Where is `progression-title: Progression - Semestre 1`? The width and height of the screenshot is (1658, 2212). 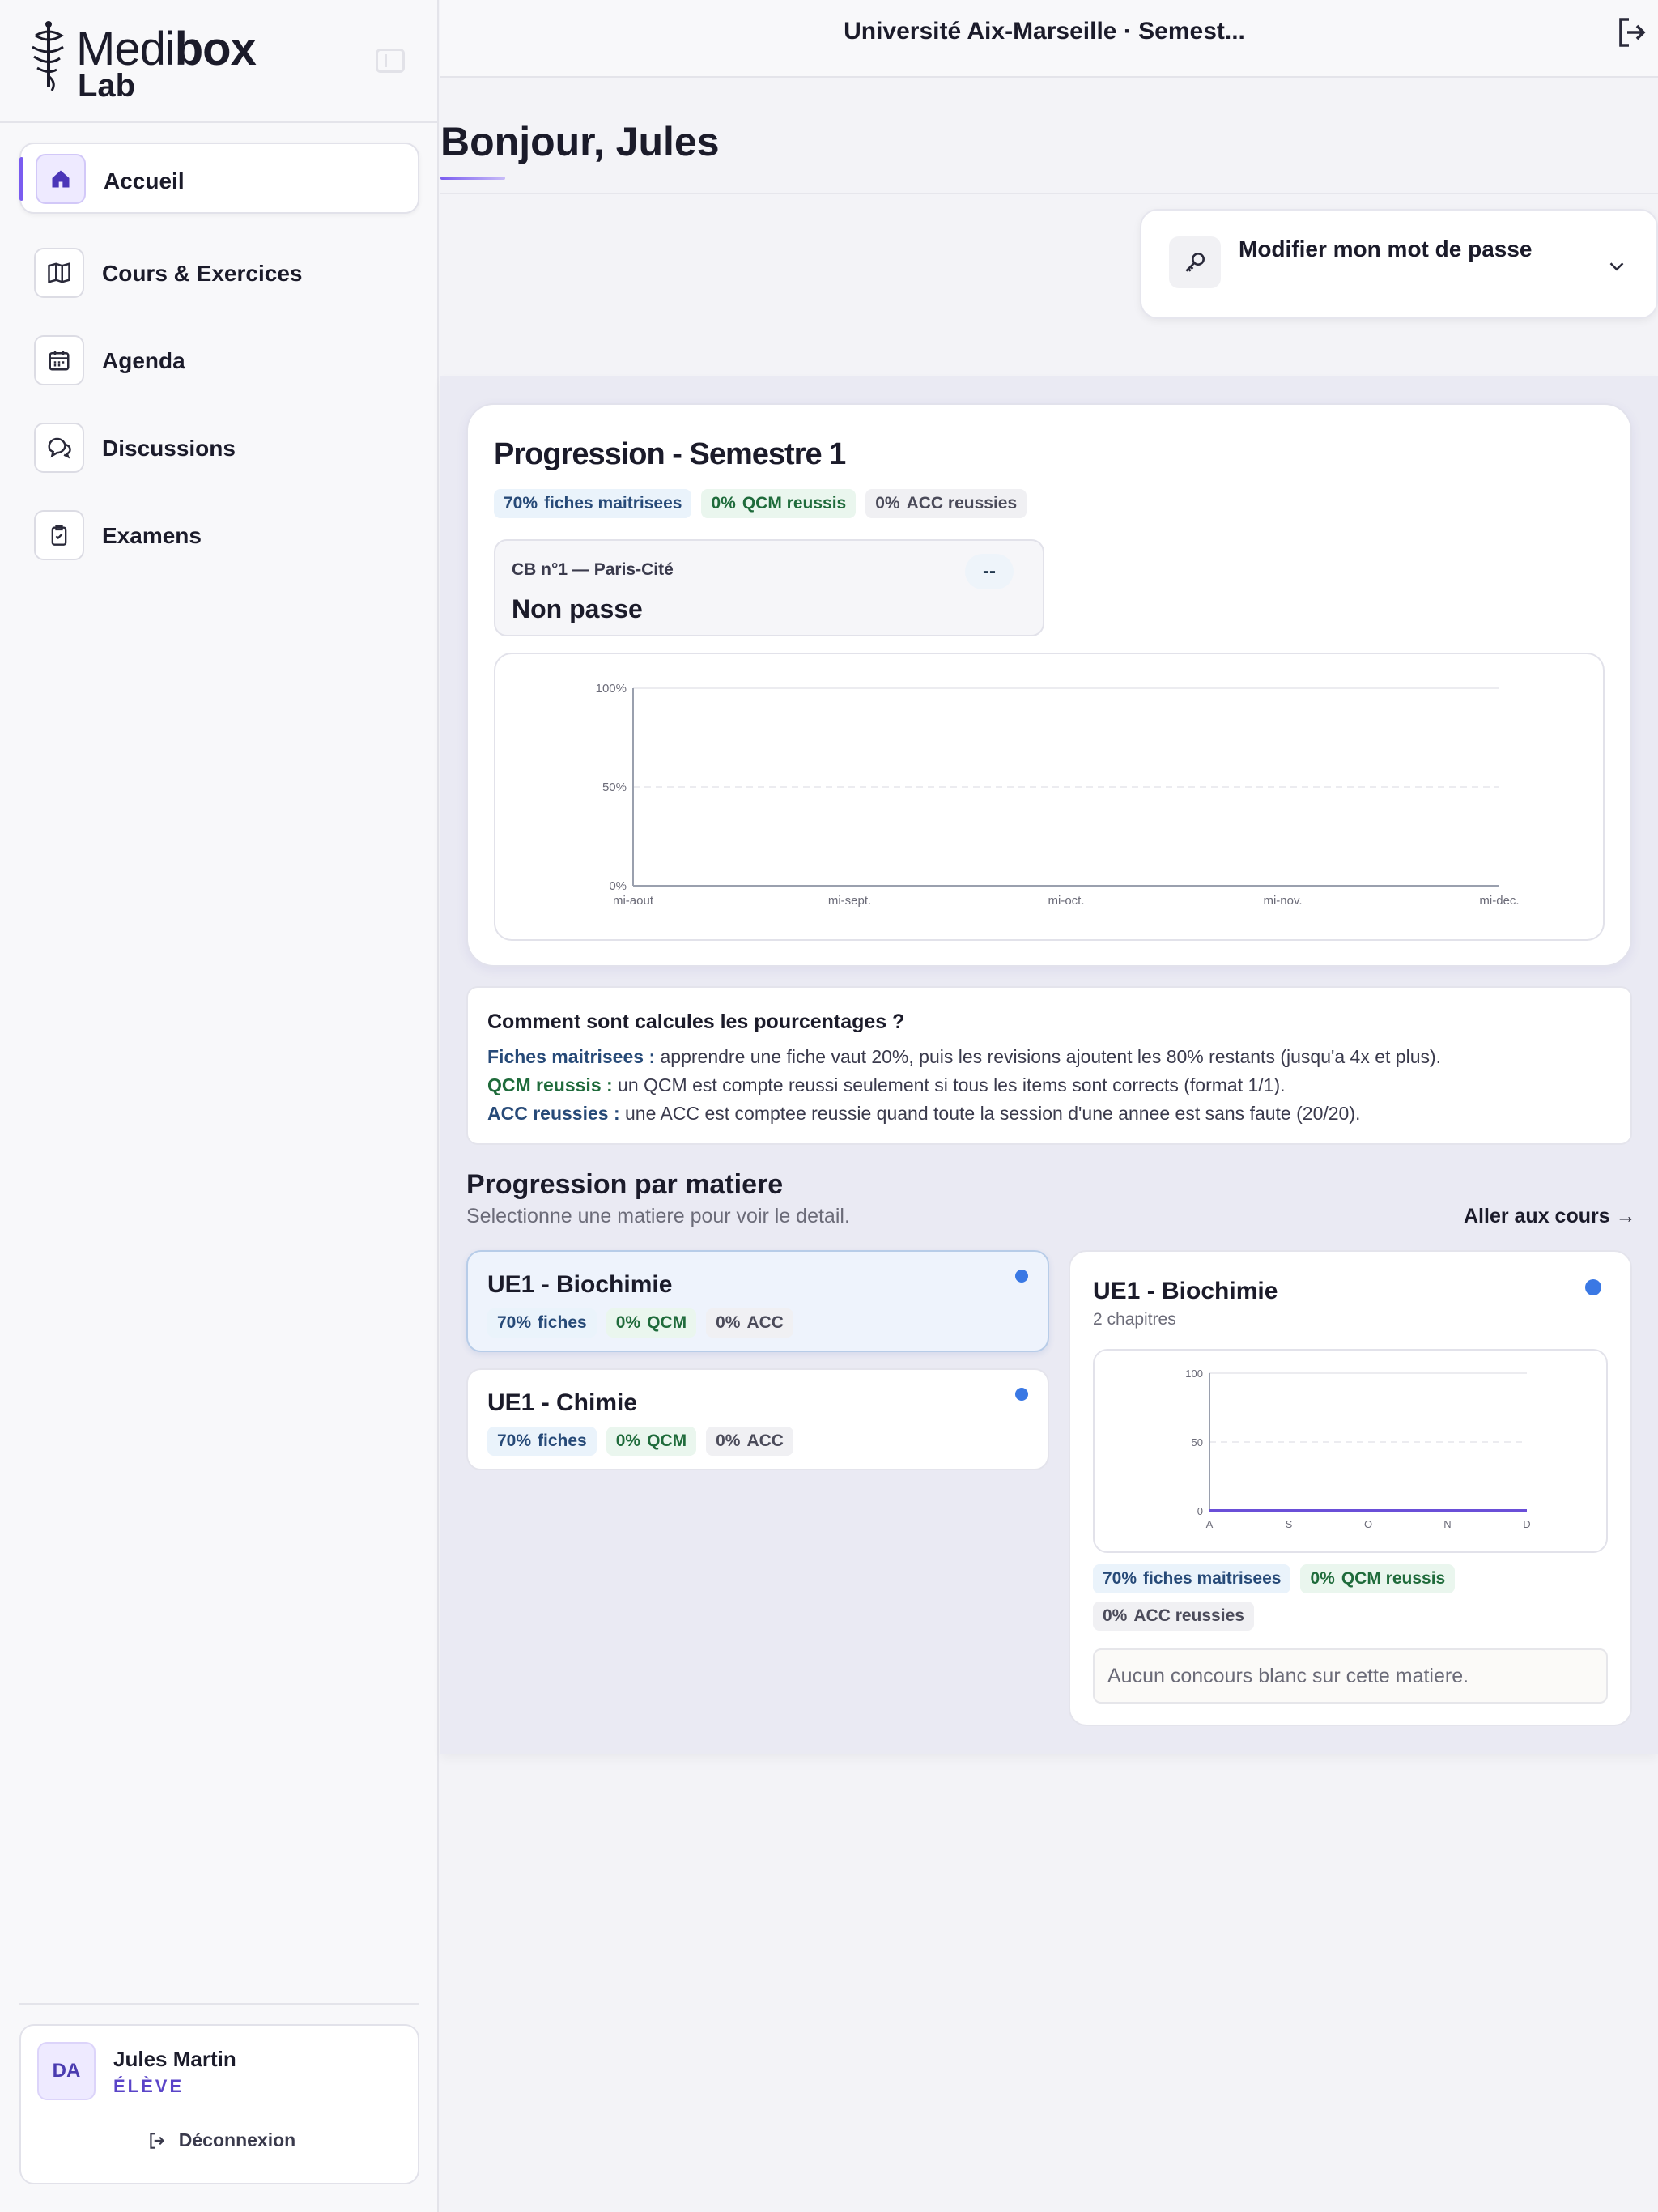
progression-title: Progression - Semestre 1 is located at coordinates (670, 454).